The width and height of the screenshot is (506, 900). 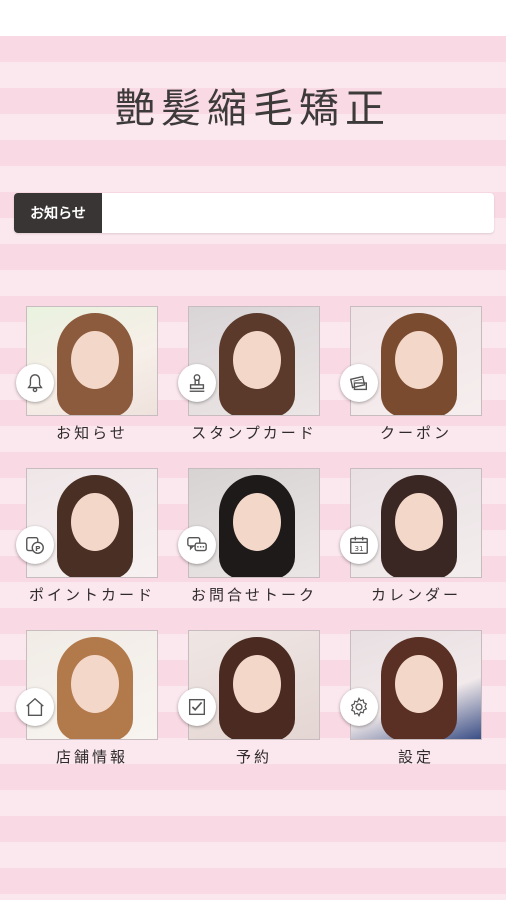 I want to click on menu-label: クーポン, so click(x=415, y=433).